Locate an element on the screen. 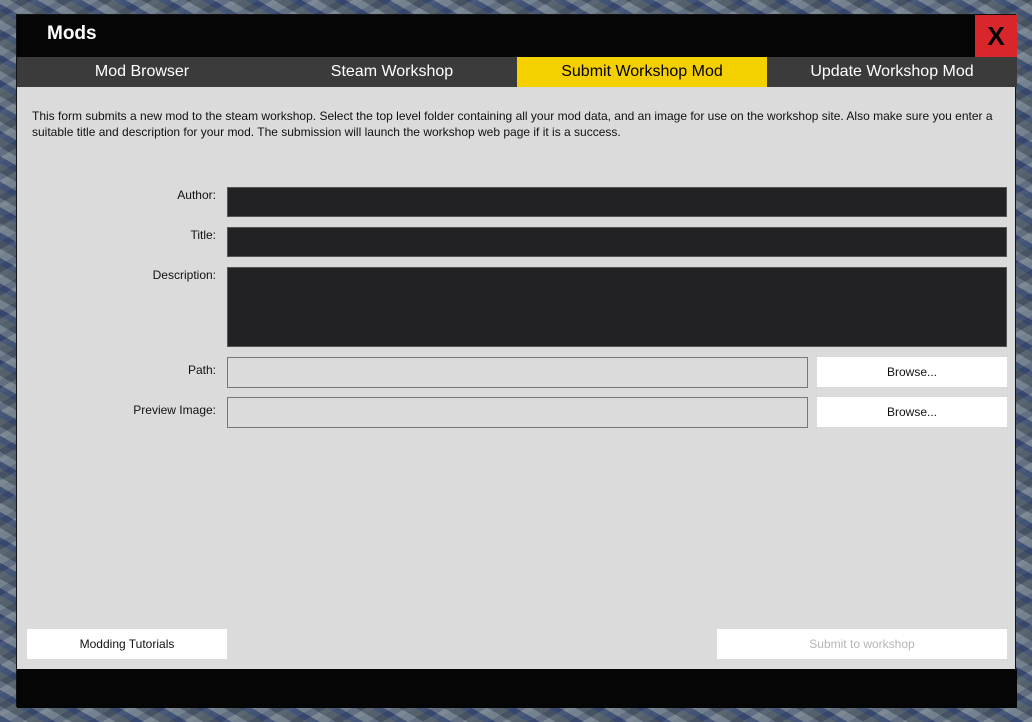 This screenshot has height=722, width=1032. tab-steam-workshop: Steam Workshop is located at coordinates (392, 72).